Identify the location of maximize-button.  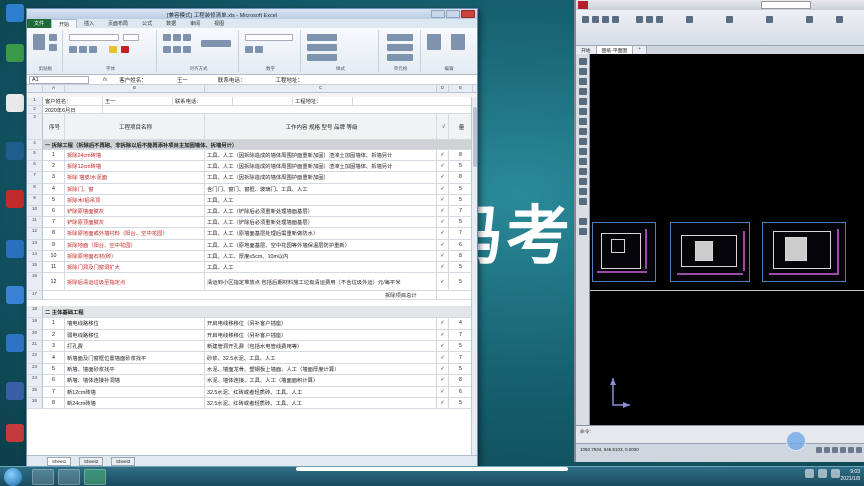
(453, 14).